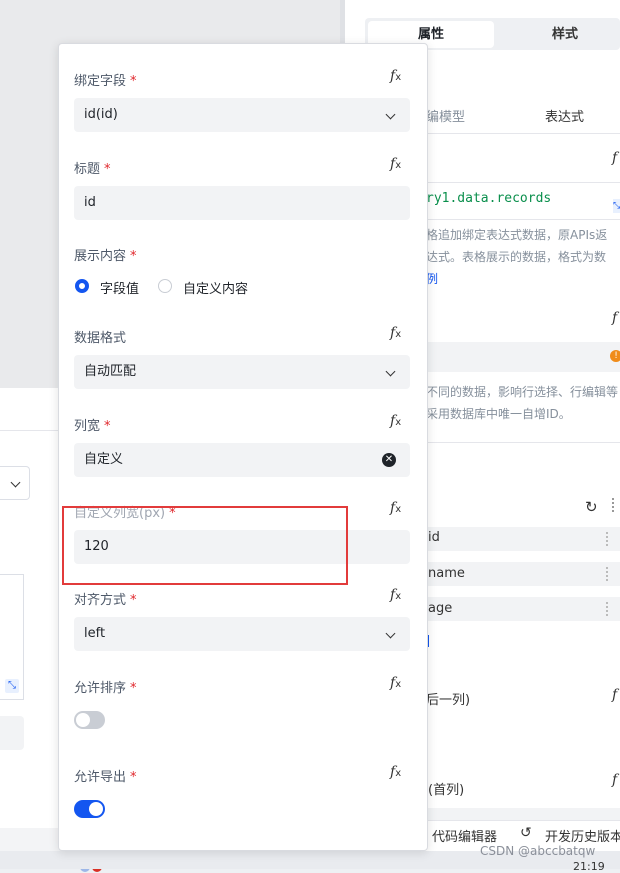  What do you see at coordinates (82, 286) in the screenshot?
I see `radio-field-value` at bounding box center [82, 286].